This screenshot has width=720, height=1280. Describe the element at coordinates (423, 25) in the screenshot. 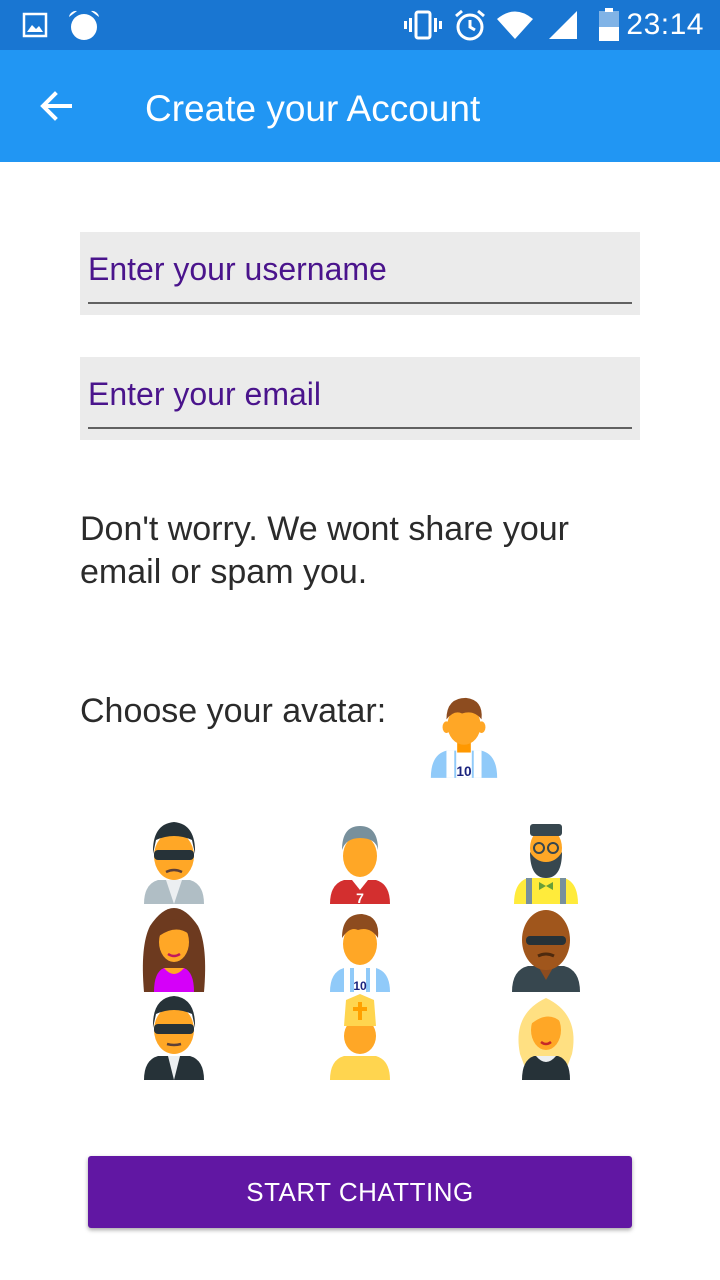

I see `vibrate-icon` at that location.